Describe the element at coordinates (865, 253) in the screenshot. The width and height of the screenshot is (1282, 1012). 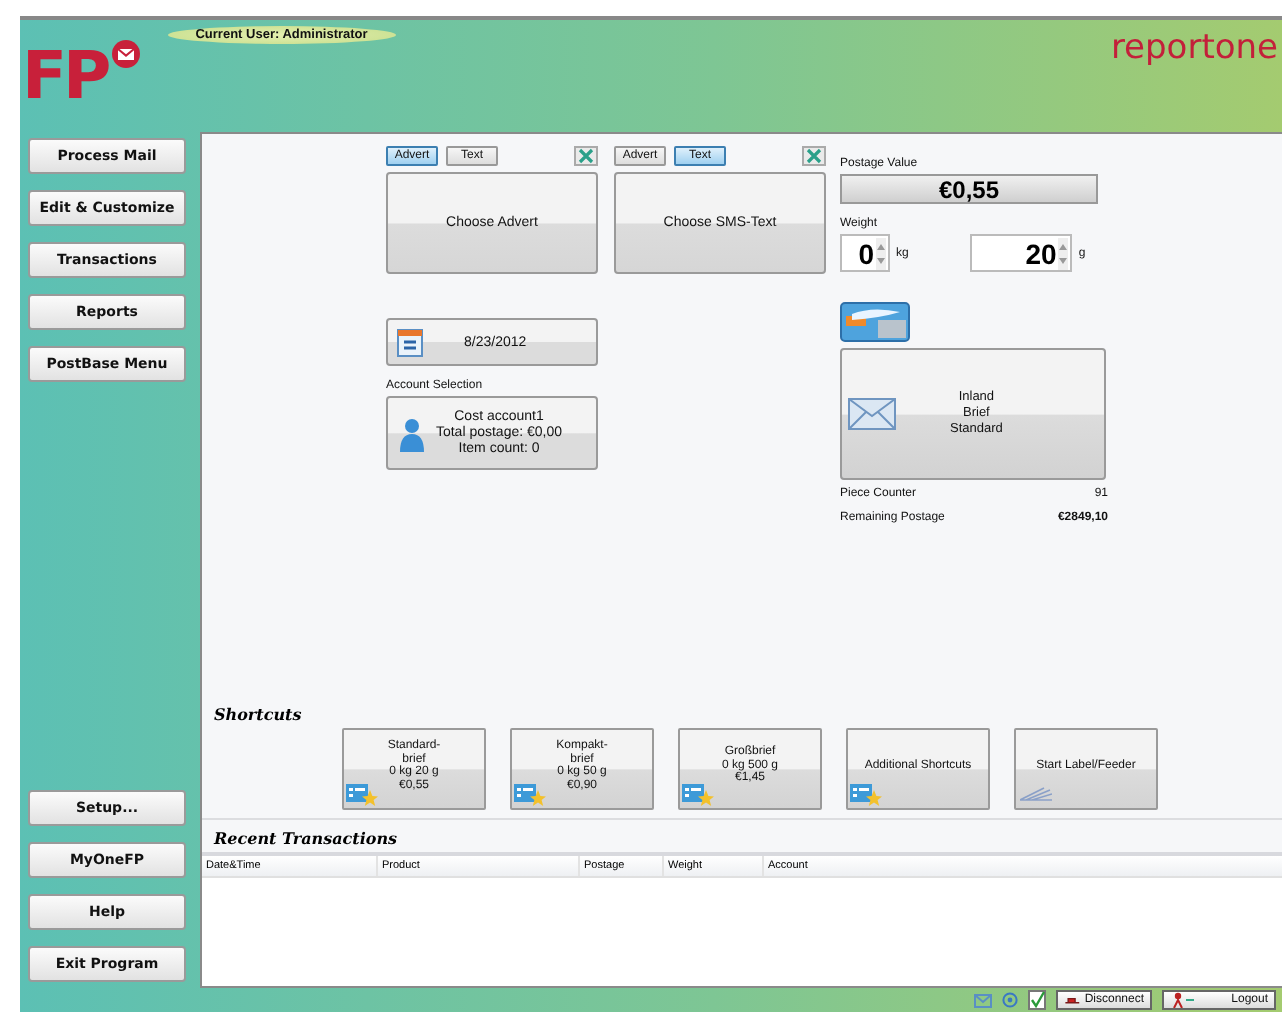
I see `weight-field: 0` at that location.